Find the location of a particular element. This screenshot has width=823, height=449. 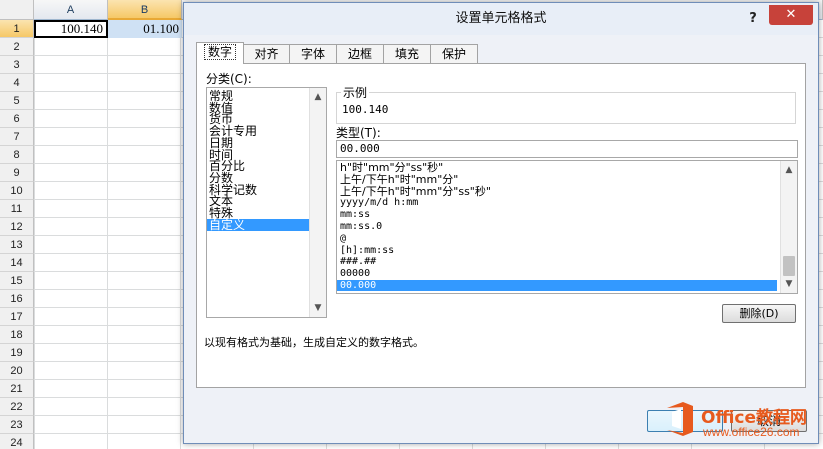

category-scrollbar: ▲ ▼ is located at coordinates (317, 202).